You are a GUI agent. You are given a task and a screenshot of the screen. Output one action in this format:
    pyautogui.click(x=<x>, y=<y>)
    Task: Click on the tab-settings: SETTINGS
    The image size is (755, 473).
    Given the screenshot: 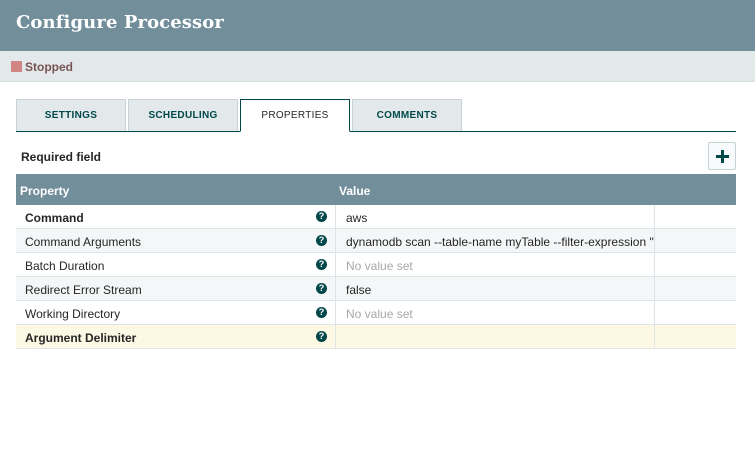 What is the action you would take?
    pyautogui.click(x=71, y=115)
    